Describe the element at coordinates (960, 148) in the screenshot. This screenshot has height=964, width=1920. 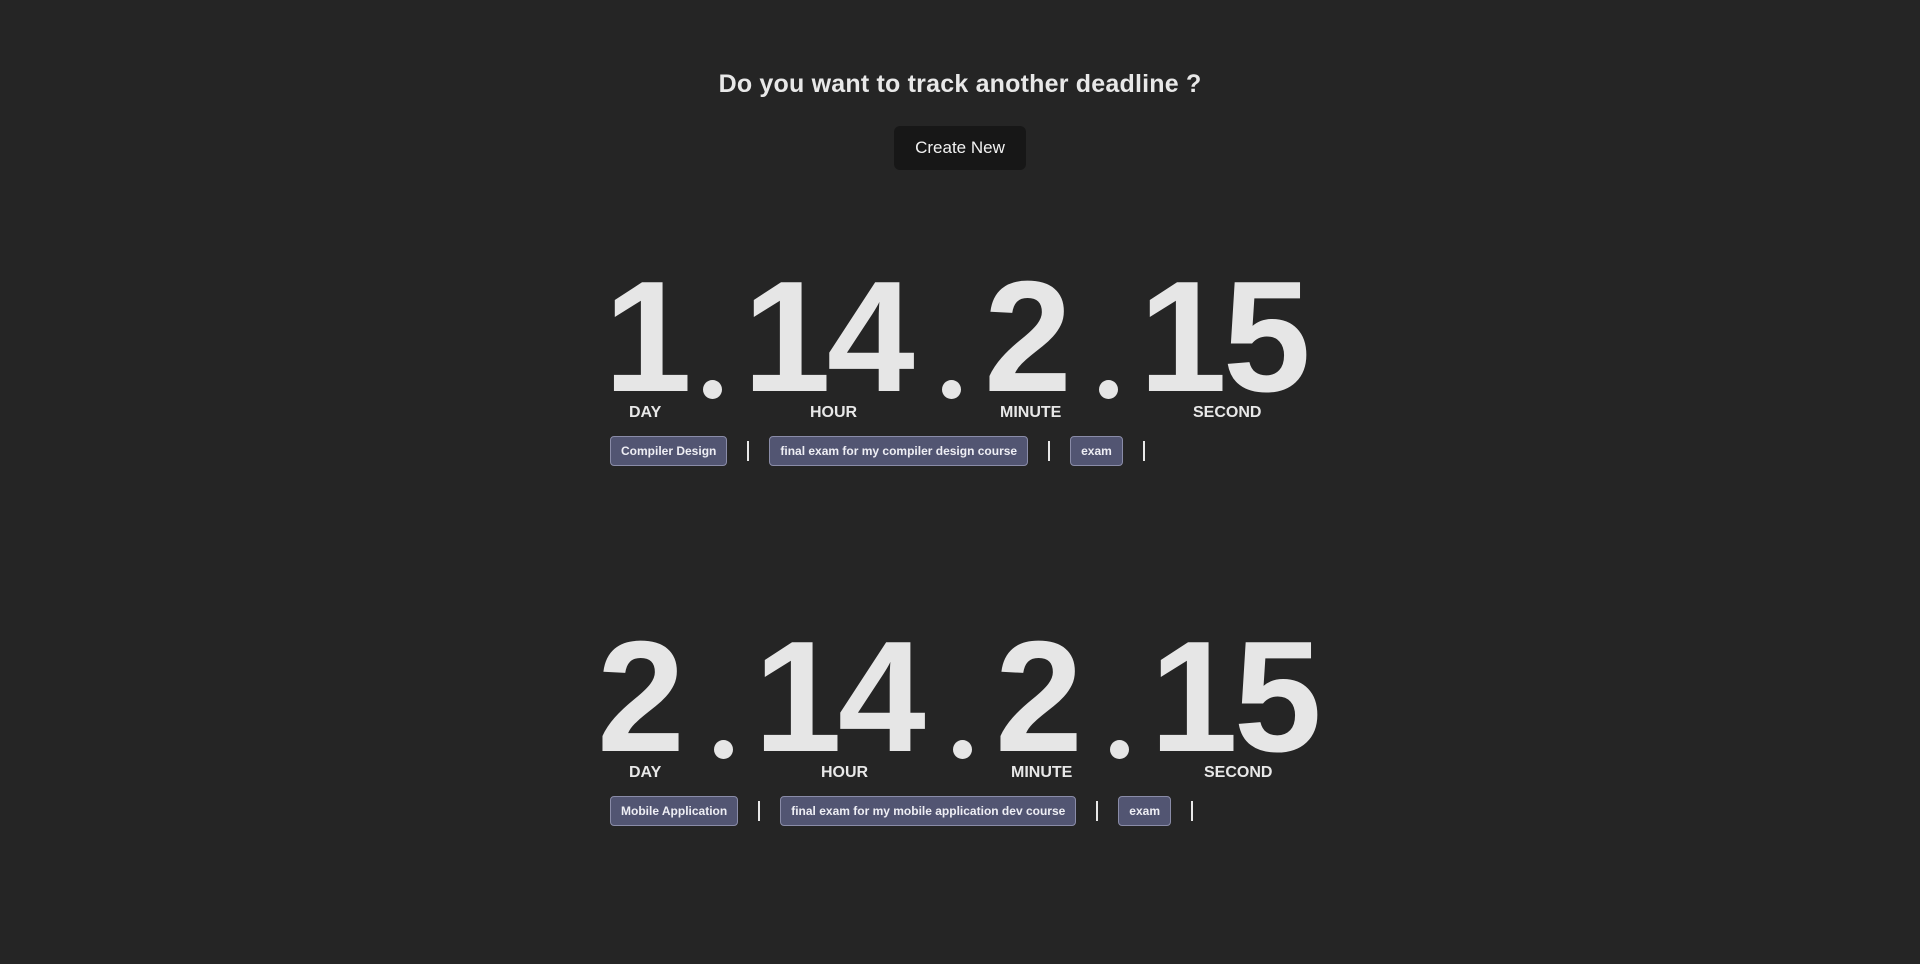
I see `create-new-button: Create New` at that location.